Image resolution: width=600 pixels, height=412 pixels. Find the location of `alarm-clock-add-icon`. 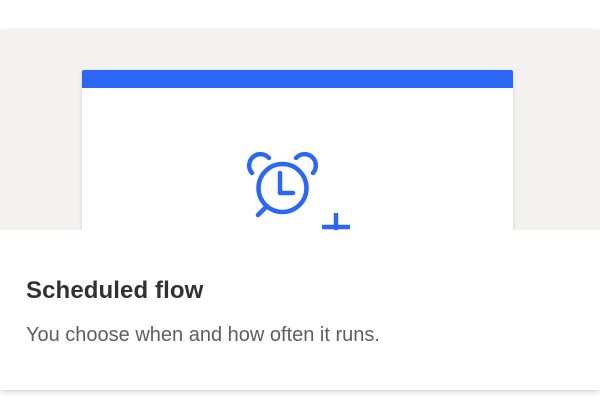

alarm-clock-add-icon is located at coordinates (298, 190).